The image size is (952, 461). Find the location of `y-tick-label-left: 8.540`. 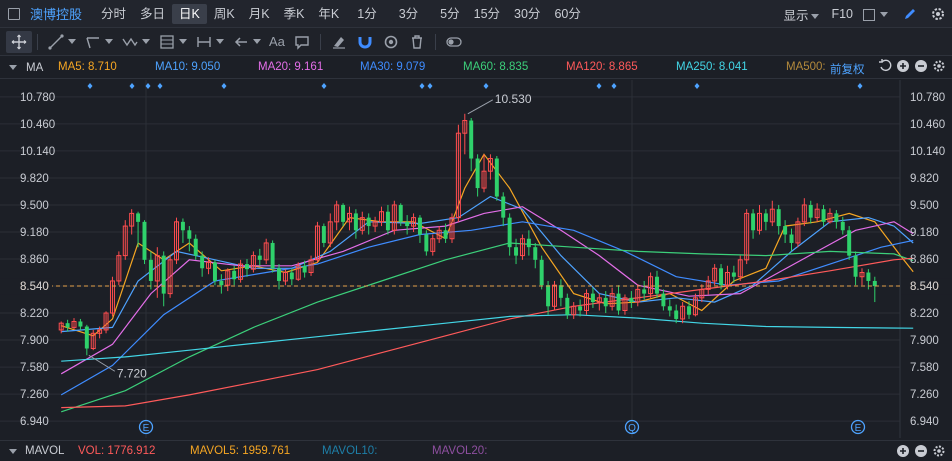

y-tick-label-left: 8.540 is located at coordinates (34, 287).